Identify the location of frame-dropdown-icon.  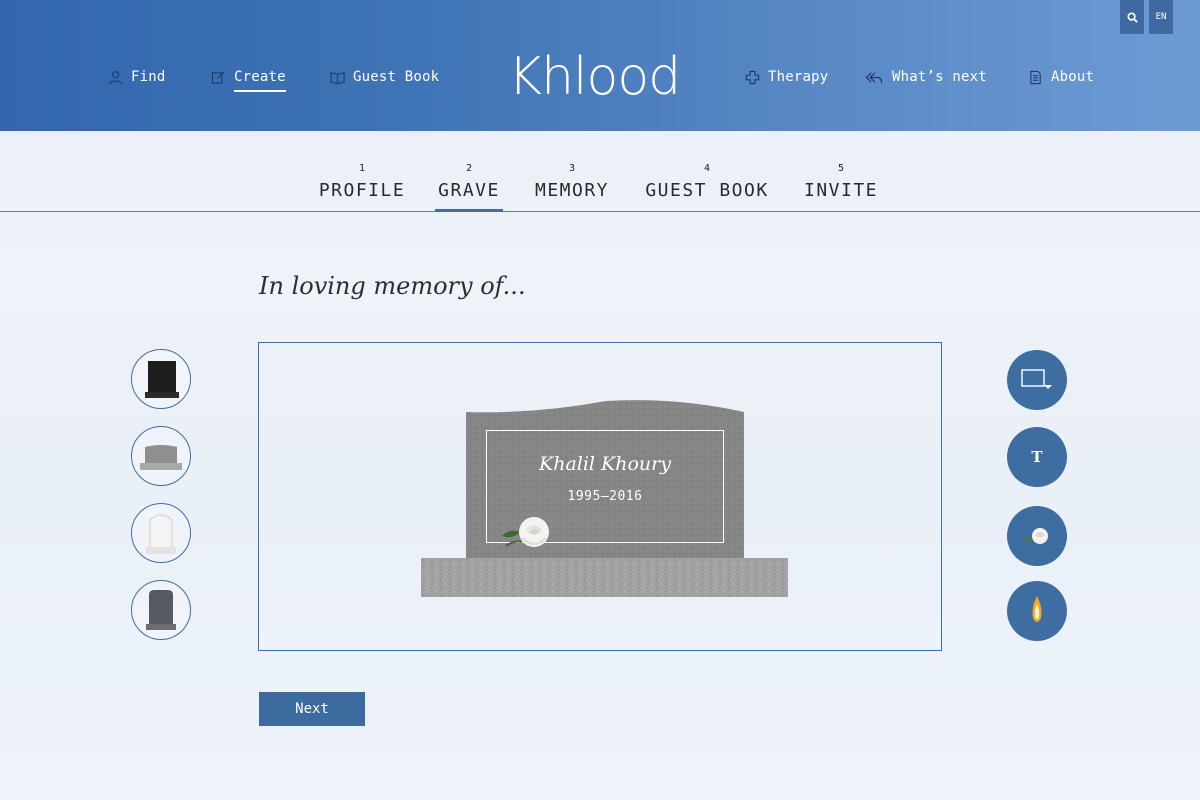
(1036, 379).